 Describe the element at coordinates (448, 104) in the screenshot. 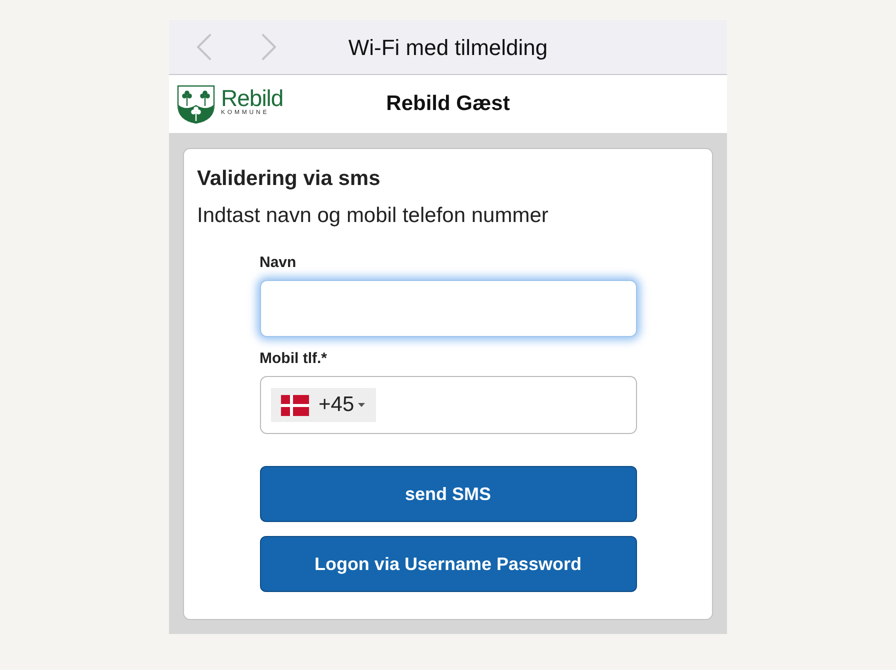

I see `page-title: Rebild Gæst` at that location.